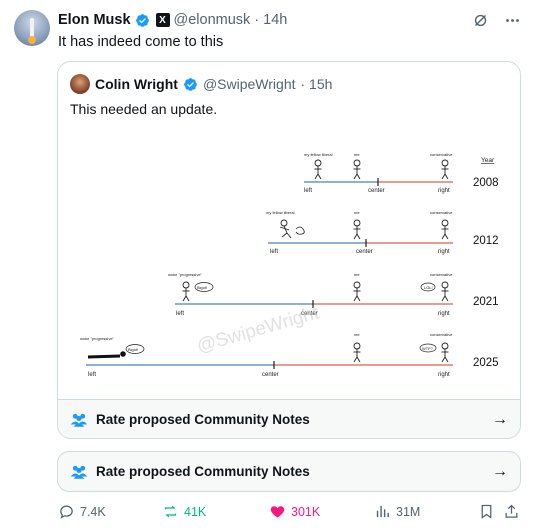 This screenshot has width=535, height=531. What do you see at coordinates (486, 183) in the screenshot?
I see `year-2008: 2008` at bounding box center [486, 183].